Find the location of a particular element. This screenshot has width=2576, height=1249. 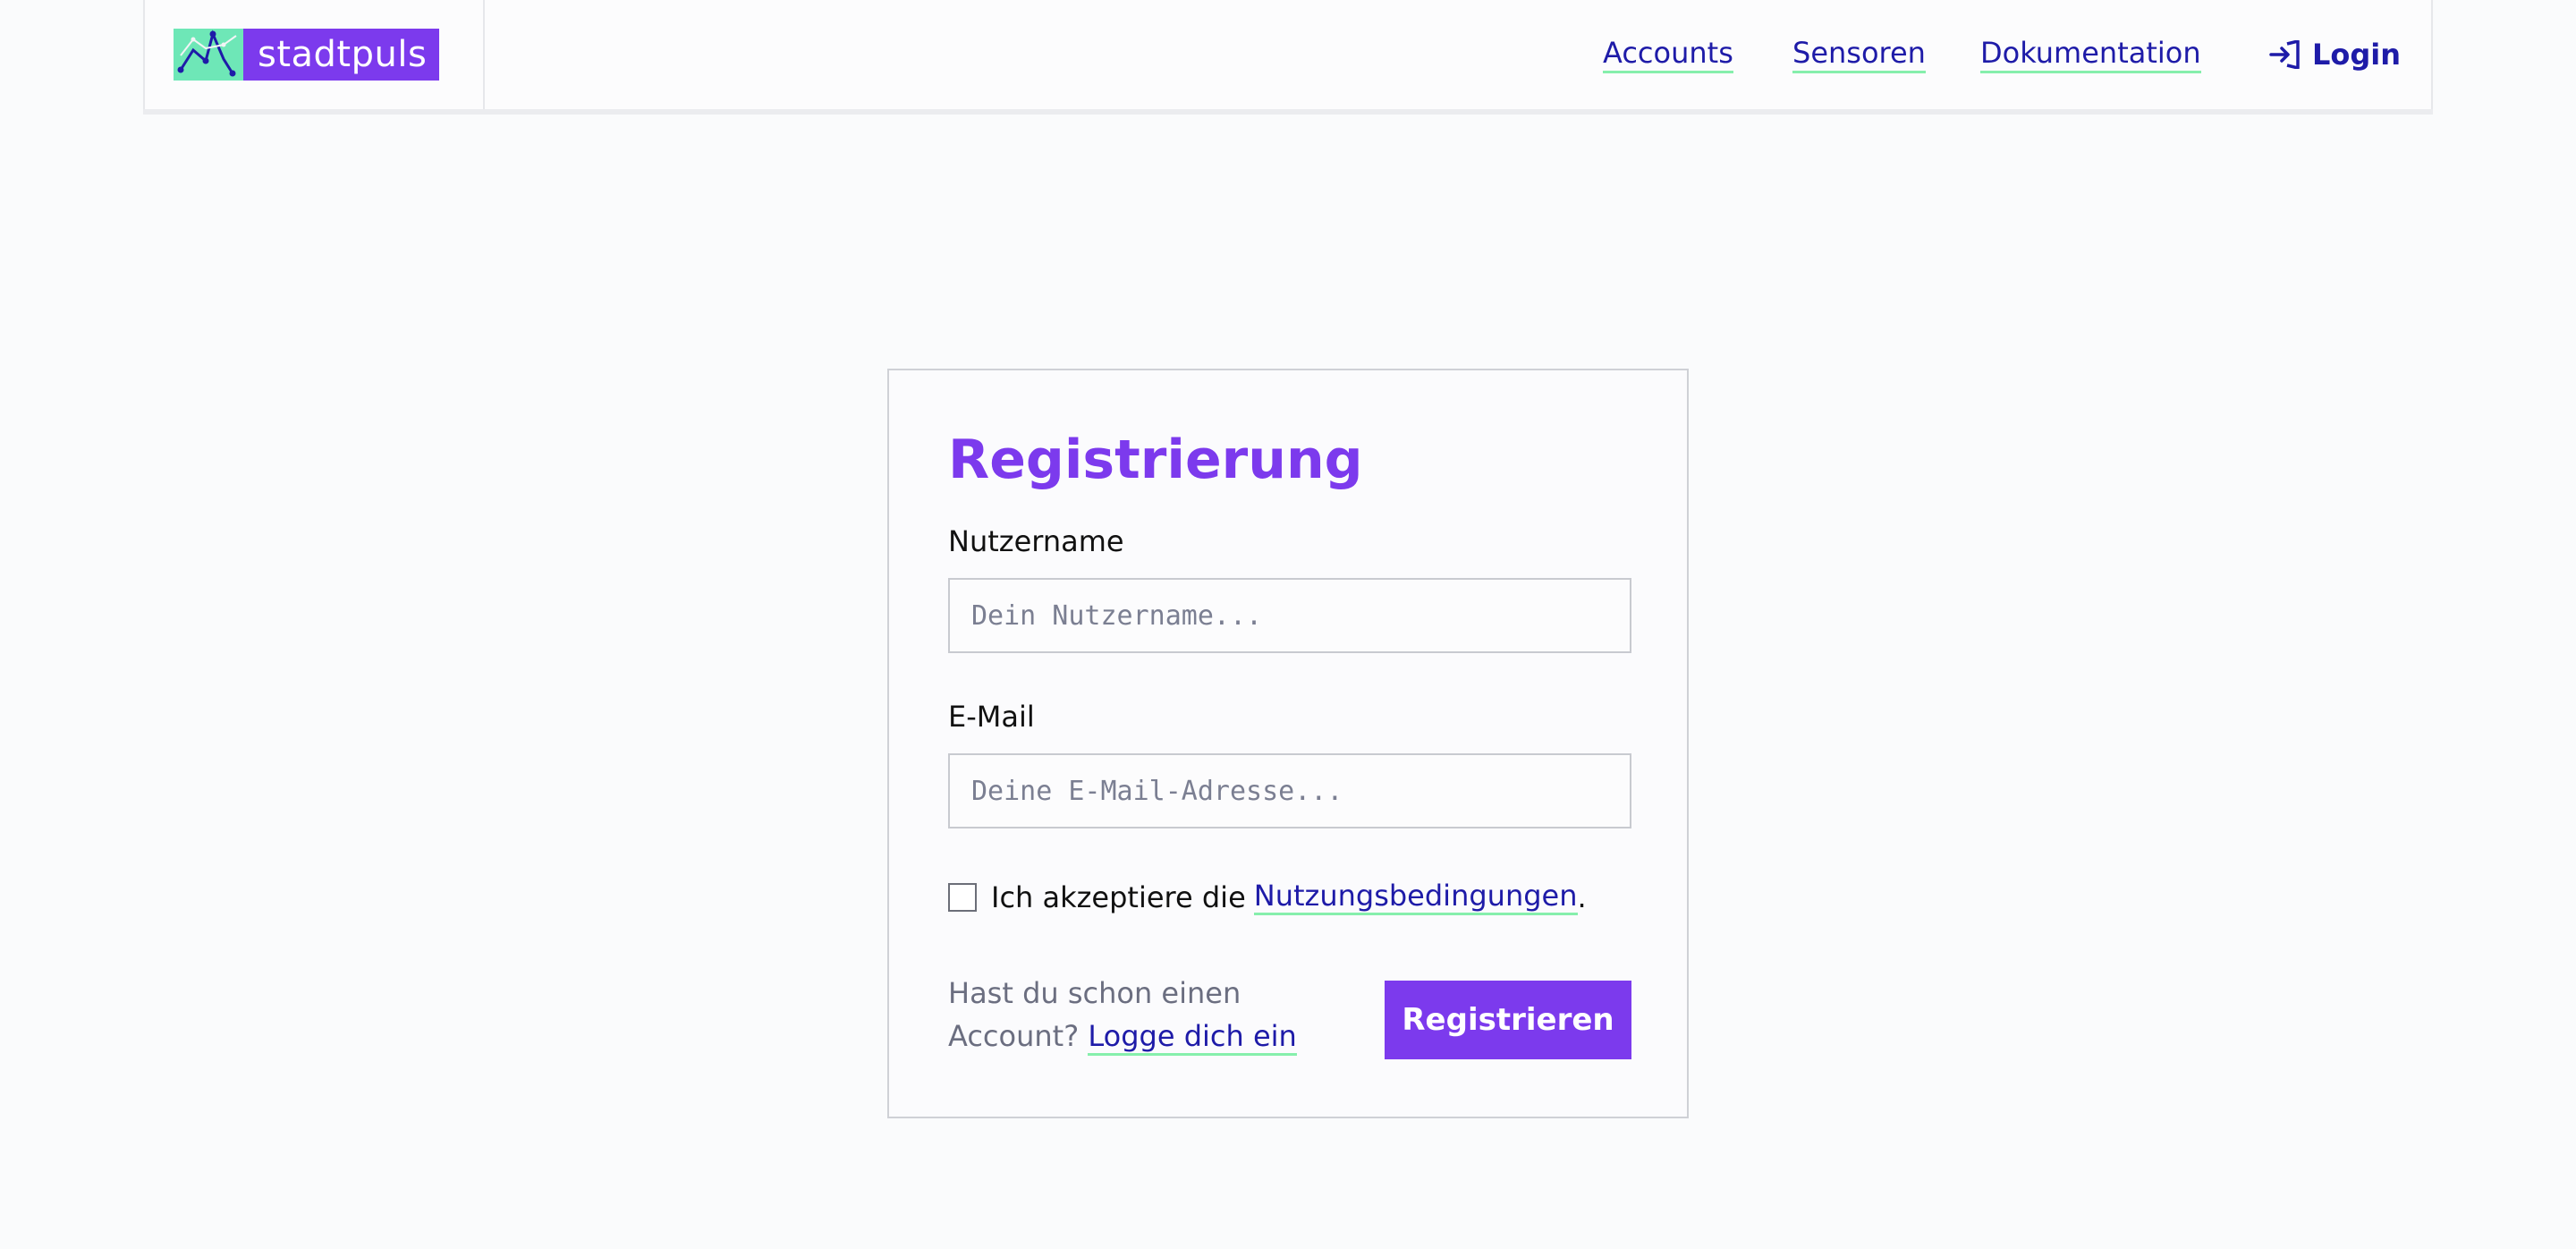

login-link: Logge dich ein is located at coordinates (1192, 1037).